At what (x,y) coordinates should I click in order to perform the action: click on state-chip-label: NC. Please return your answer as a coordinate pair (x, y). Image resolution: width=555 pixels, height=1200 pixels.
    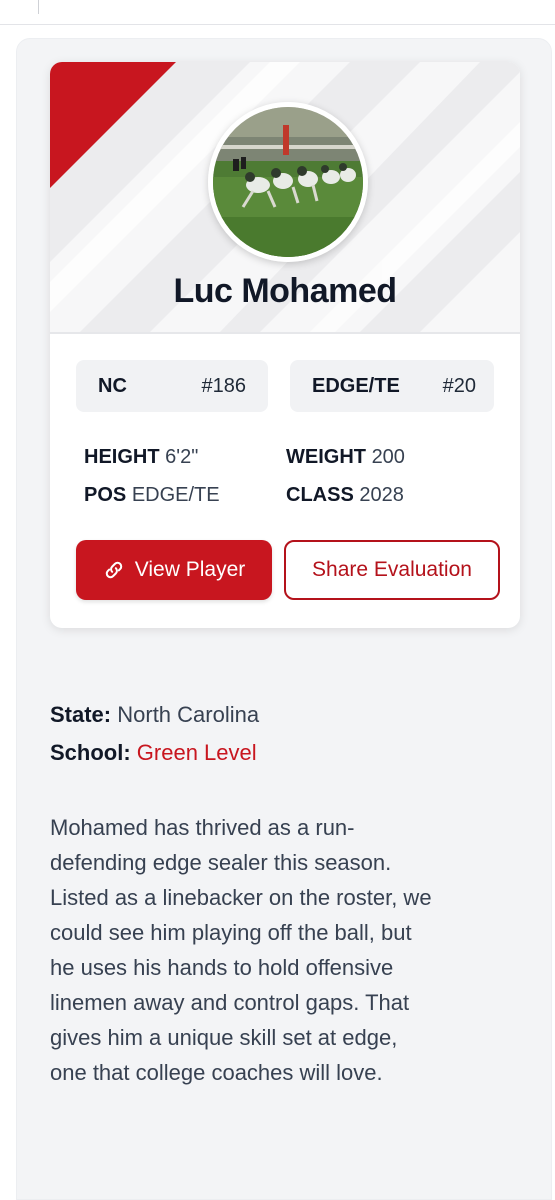
    Looking at the image, I should click on (112, 385).